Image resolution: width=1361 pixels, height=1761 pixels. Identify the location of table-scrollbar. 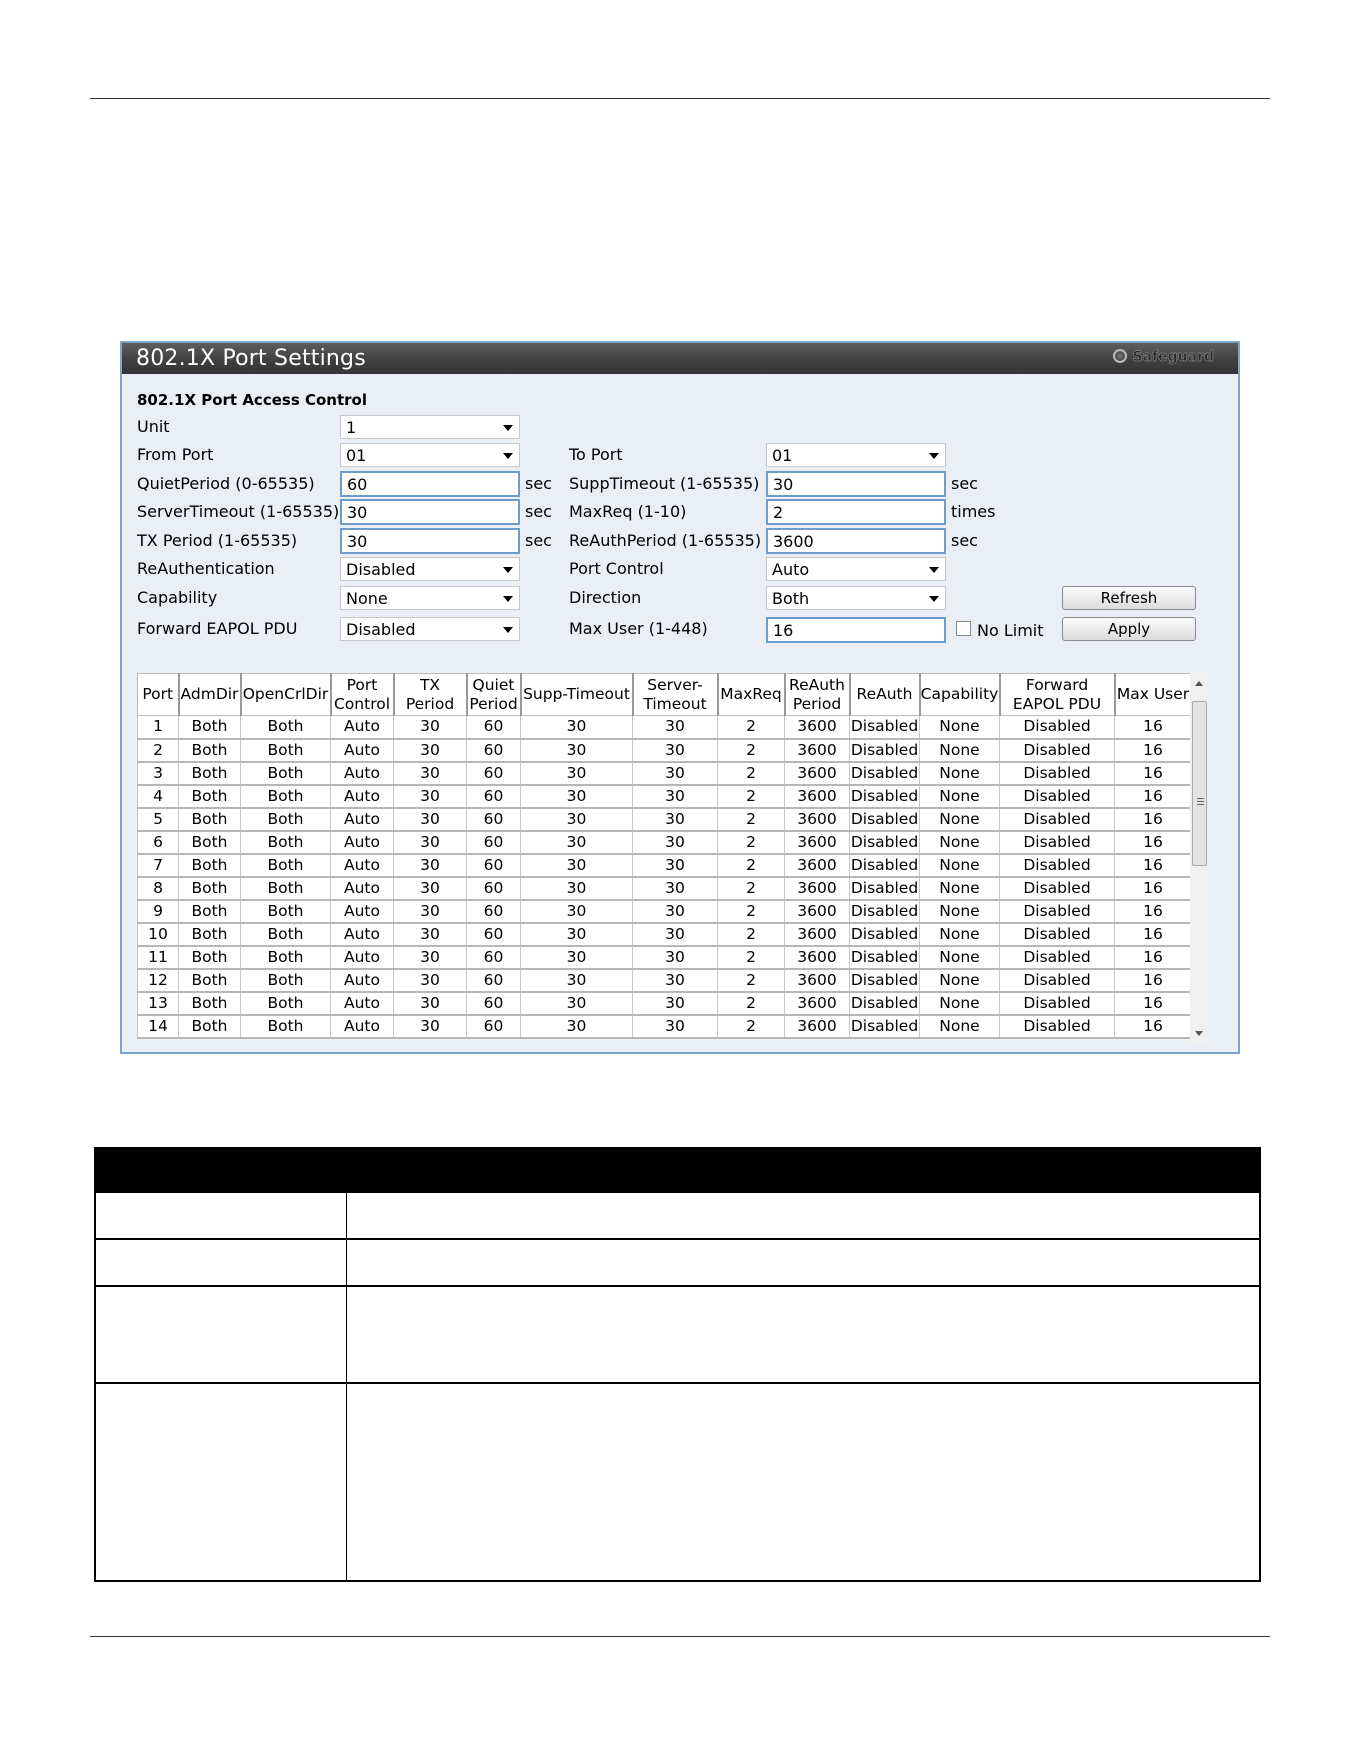
(1199, 858).